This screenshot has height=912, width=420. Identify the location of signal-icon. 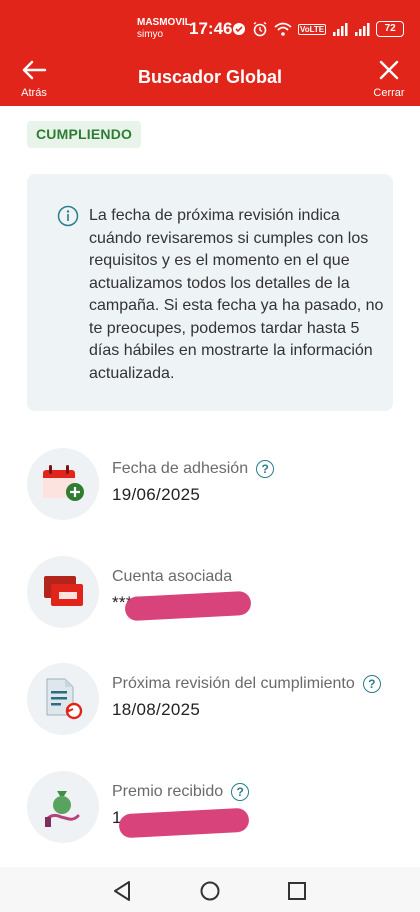
(340, 29).